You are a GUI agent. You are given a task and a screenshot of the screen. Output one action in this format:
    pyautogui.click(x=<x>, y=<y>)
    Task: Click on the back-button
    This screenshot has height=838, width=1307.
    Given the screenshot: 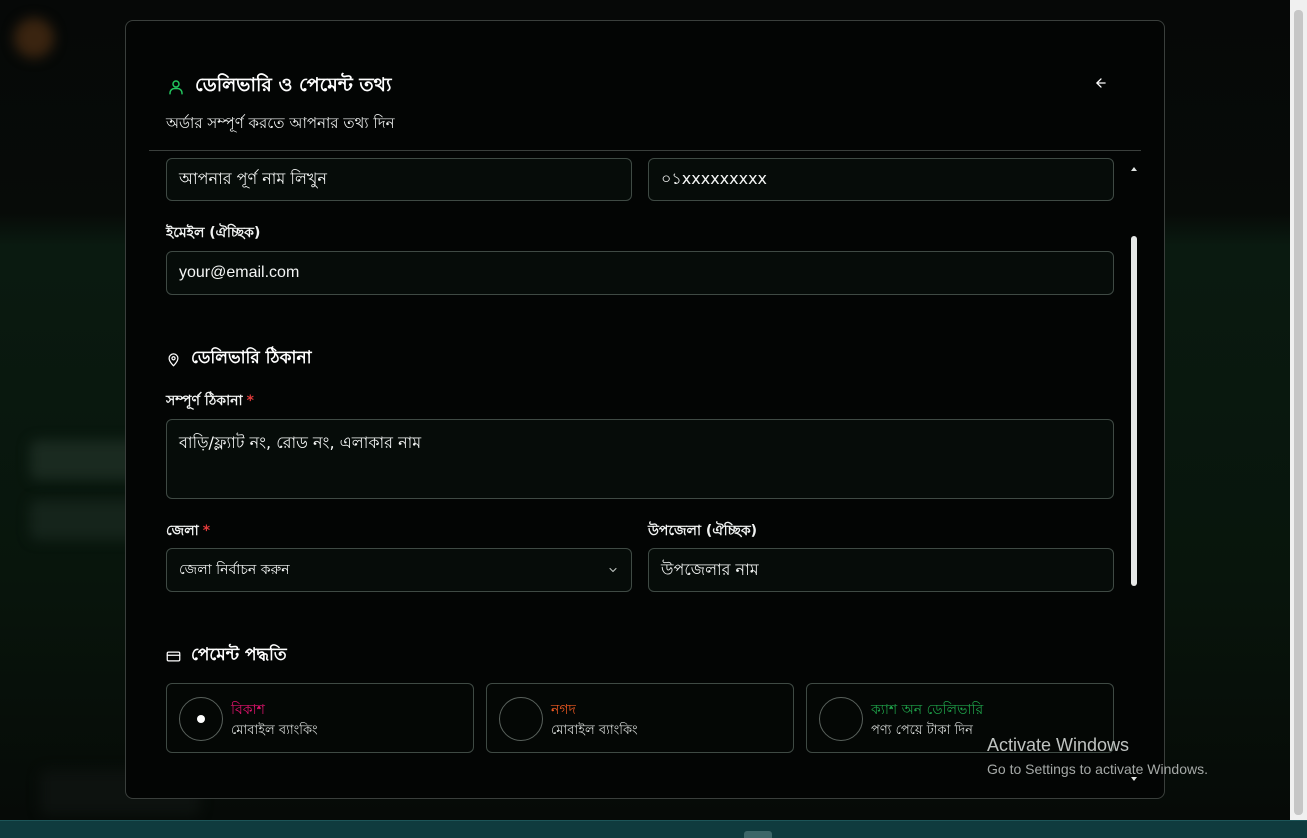 What is the action you would take?
    pyautogui.click(x=1101, y=83)
    